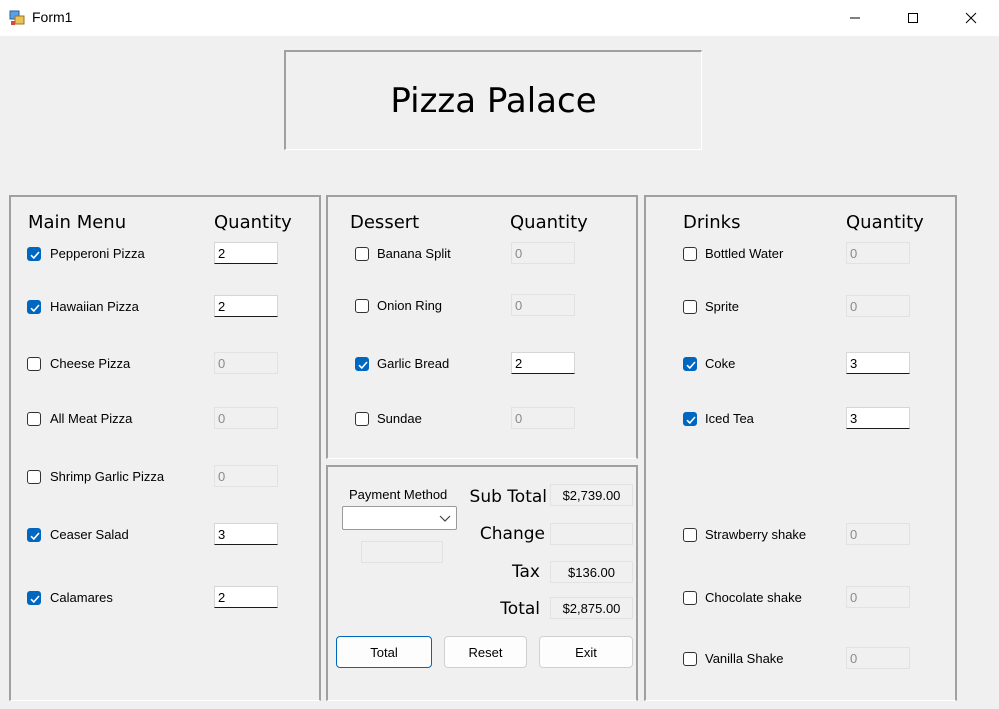  I want to click on sprite-checkbox, so click(690, 307).